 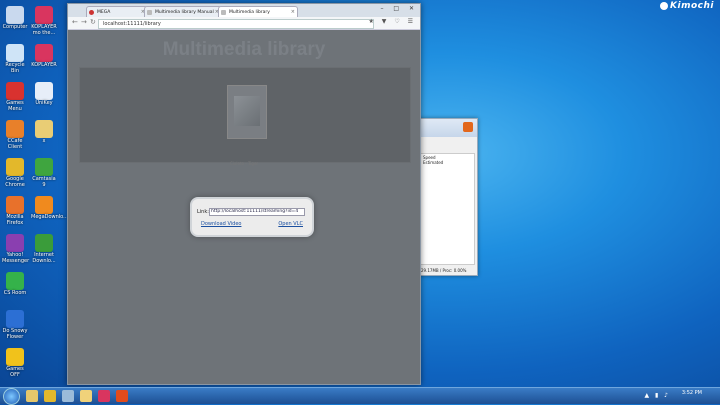 I want to click on desktop-icon: Yahoo! Messenger, so click(x=16, y=249).